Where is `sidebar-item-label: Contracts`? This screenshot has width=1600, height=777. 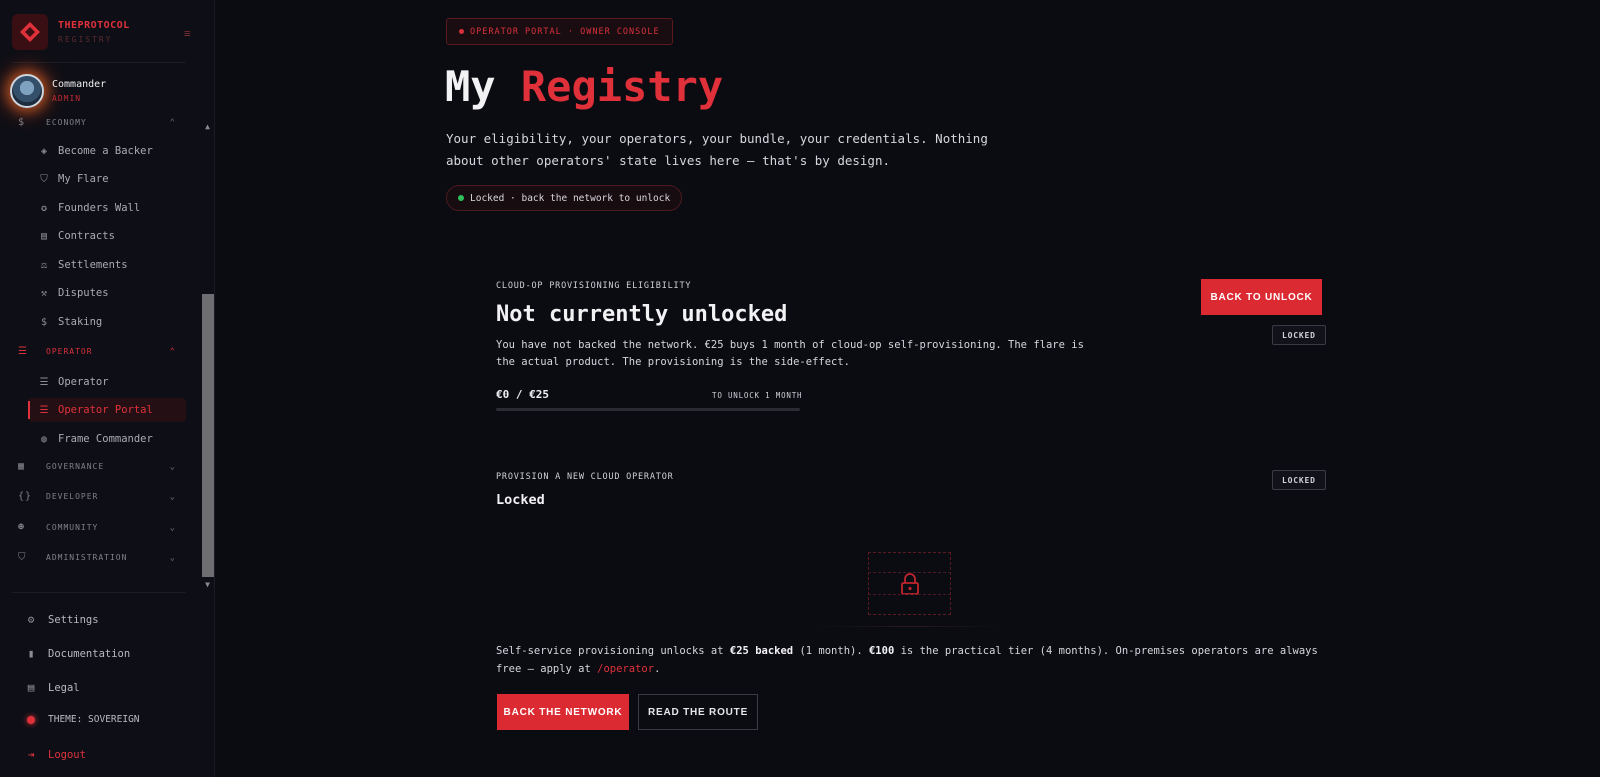 sidebar-item-label: Contracts is located at coordinates (86, 236).